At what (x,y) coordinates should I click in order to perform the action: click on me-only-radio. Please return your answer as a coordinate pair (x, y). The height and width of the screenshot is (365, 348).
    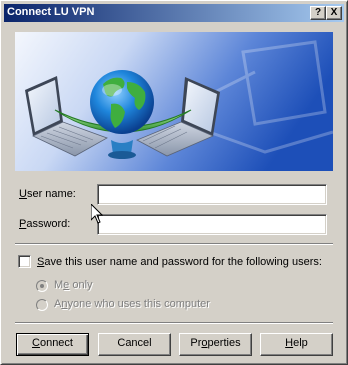
    Looking at the image, I should click on (42, 286).